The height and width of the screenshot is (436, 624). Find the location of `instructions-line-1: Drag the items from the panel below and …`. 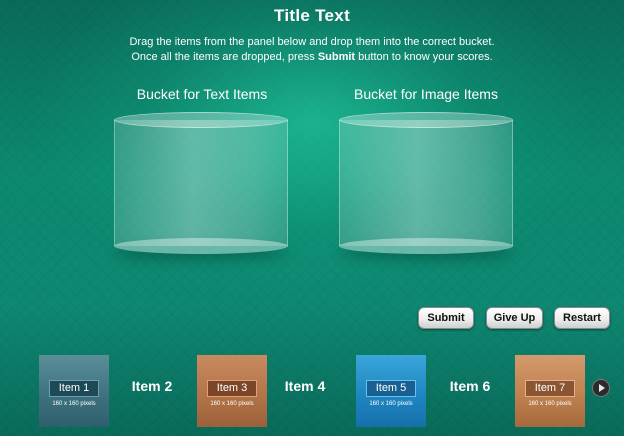

instructions-line-1: Drag the items from the panel below and … is located at coordinates (312, 42).